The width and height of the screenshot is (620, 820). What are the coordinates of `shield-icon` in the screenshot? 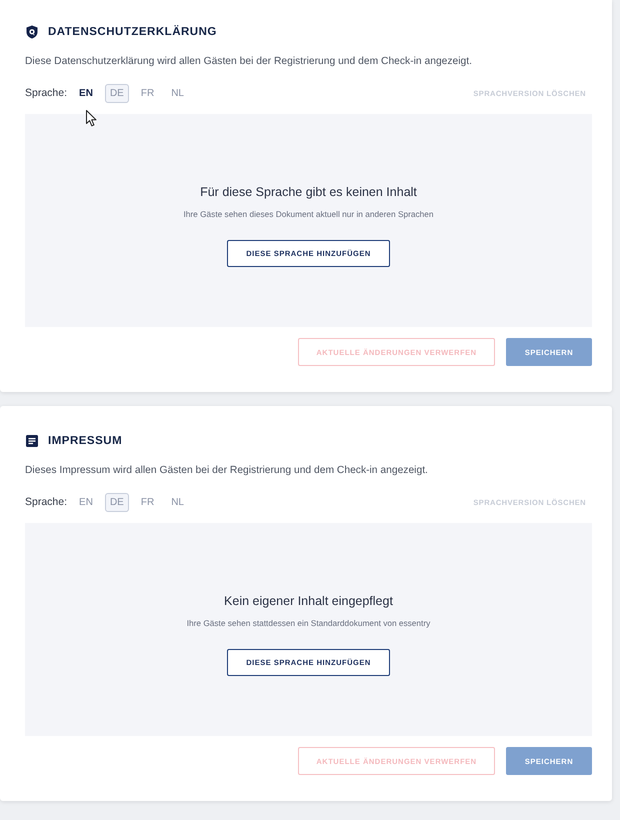 It's located at (32, 31).